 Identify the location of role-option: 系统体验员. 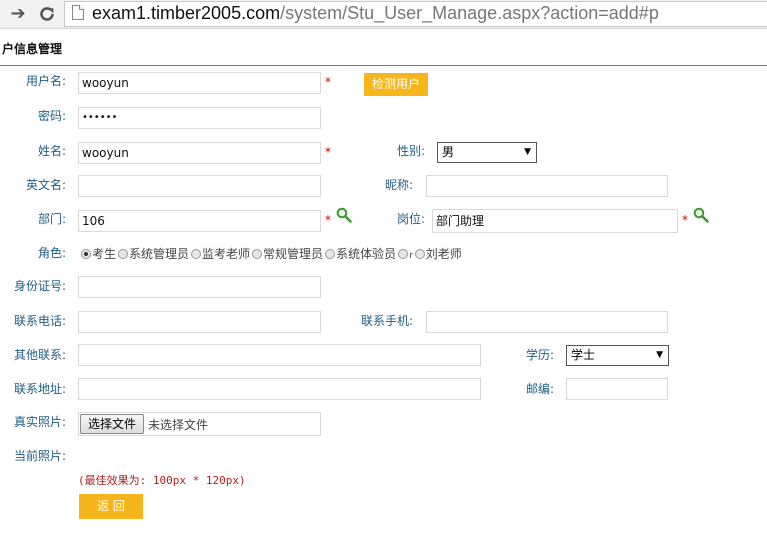
(360, 254).